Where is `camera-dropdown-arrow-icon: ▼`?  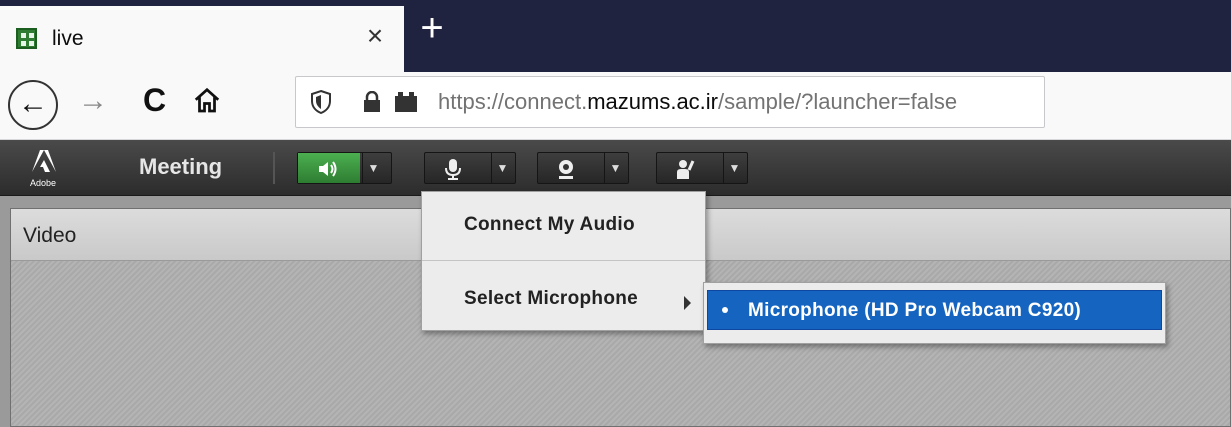
camera-dropdown-arrow-icon: ▼ is located at coordinates (615, 168).